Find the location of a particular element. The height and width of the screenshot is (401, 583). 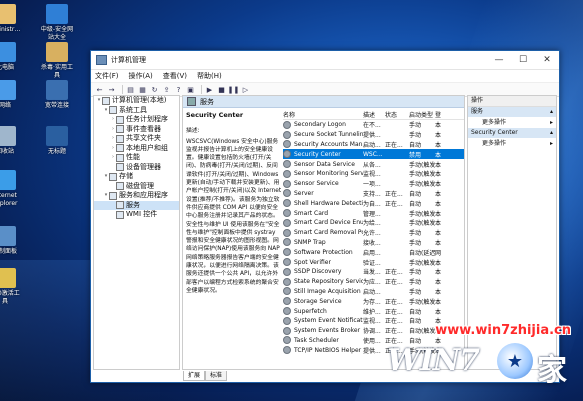

service-row: Secondary Logon 在不... 手动 本 is located at coordinates (373, 125).